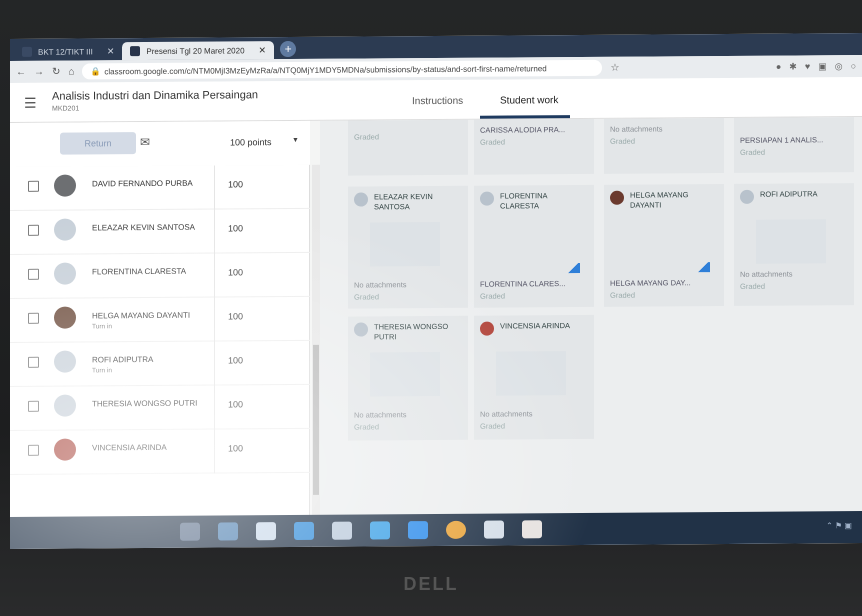 The height and width of the screenshot is (616, 862). I want to click on tab-favicon-icon, so click(27, 51).